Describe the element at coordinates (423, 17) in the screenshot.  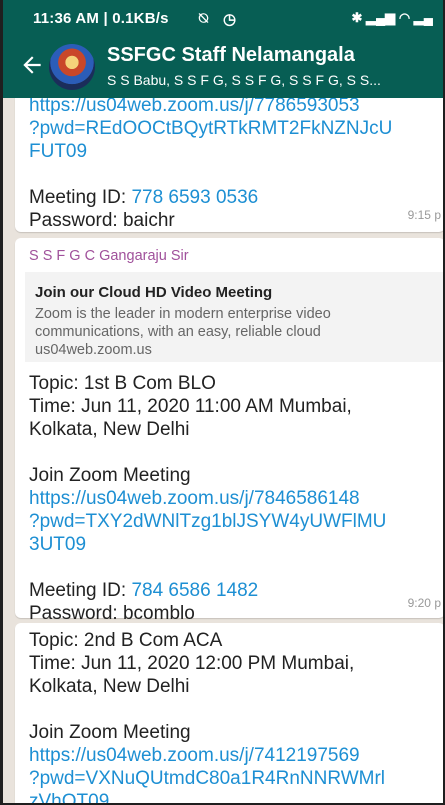
I see `signal-icon: ▂▄` at that location.